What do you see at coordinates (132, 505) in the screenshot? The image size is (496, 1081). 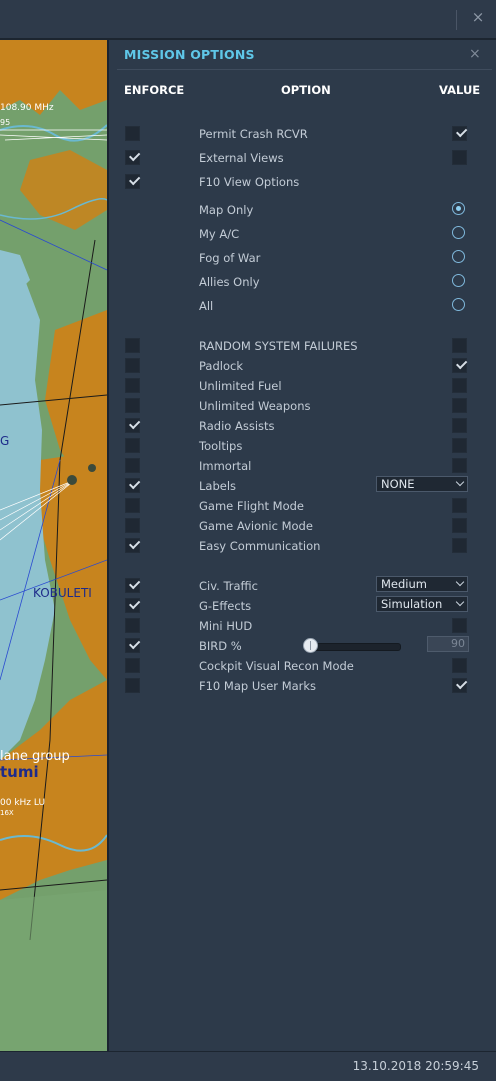 I see `enforce-checkbox-game-flight-mode` at bounding box center [132, 505].